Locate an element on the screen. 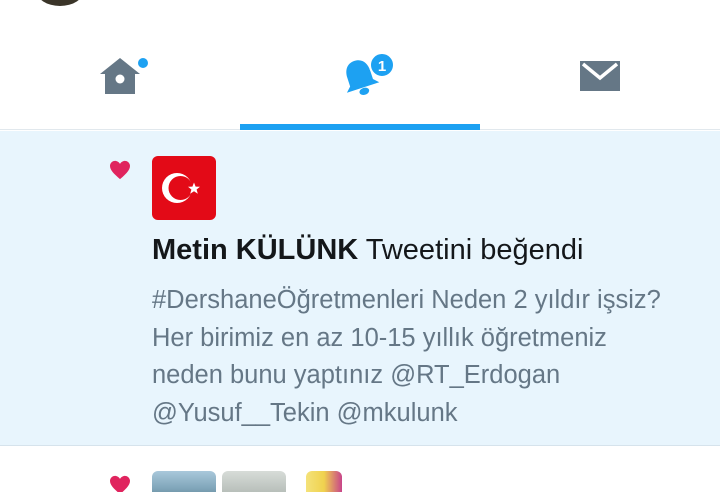 The height and width of the screenshot is (492, 720). tab-home is located at coordinates (120, 76).